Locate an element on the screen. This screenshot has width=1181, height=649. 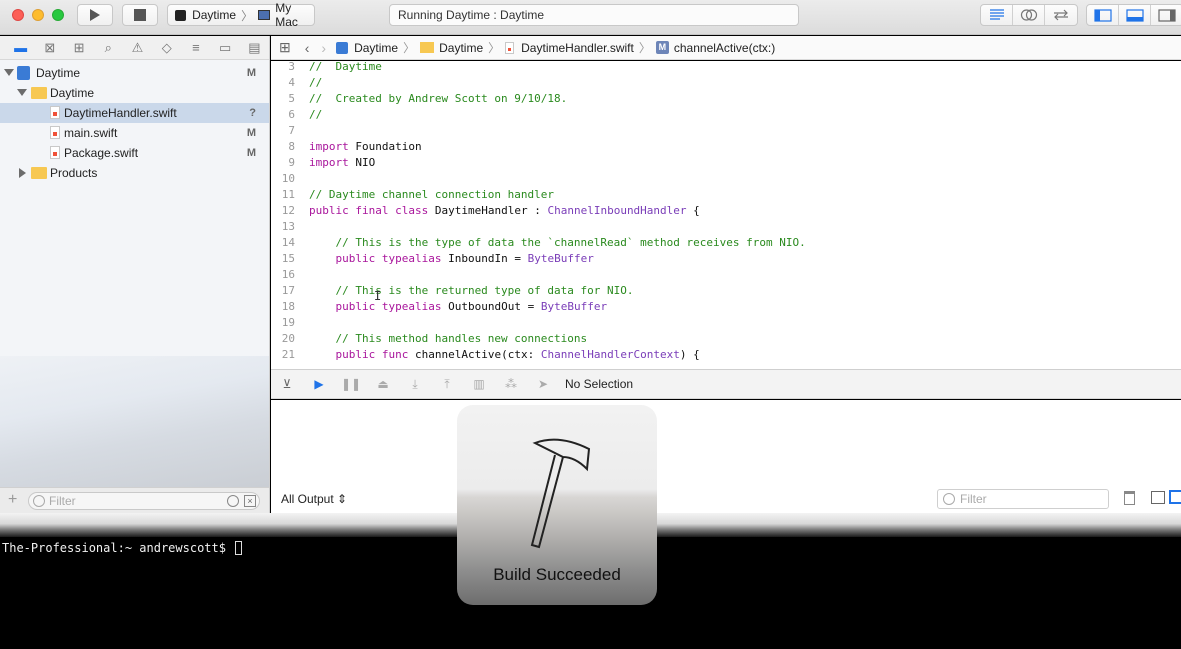
related-items-icon: ⊞ is located at coordinates (285, 47).